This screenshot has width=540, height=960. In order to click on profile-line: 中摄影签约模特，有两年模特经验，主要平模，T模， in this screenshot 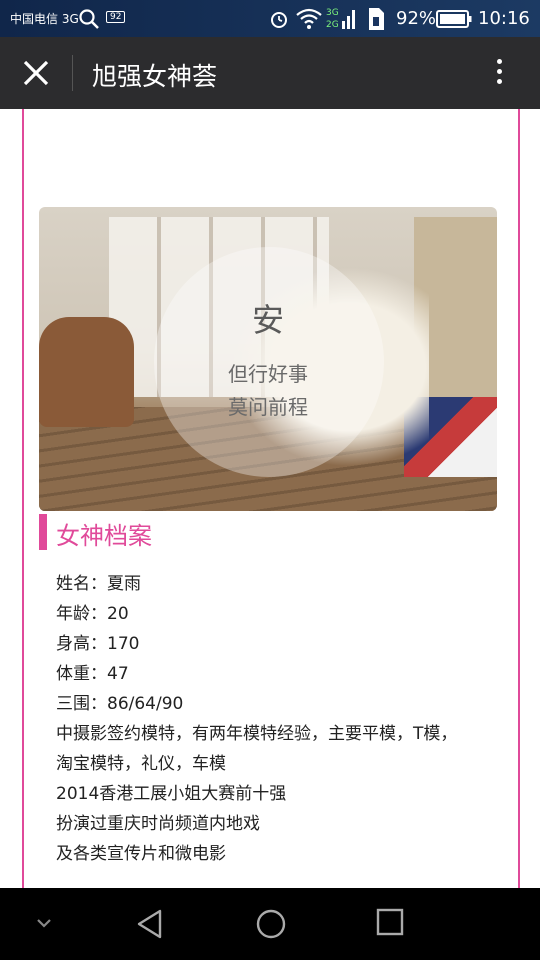, I will do `click(257, 734)`.